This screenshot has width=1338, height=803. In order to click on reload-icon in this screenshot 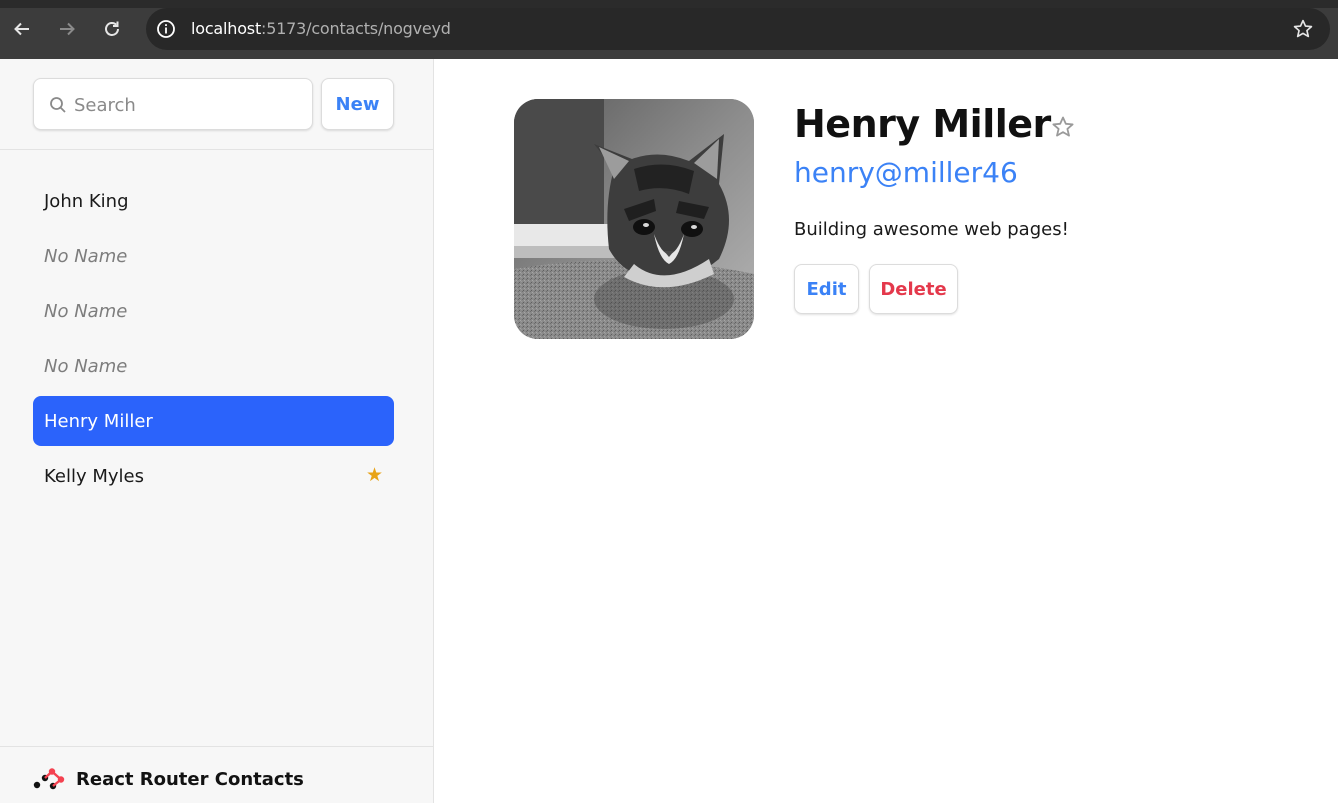, I will do `click(112, 28)`.